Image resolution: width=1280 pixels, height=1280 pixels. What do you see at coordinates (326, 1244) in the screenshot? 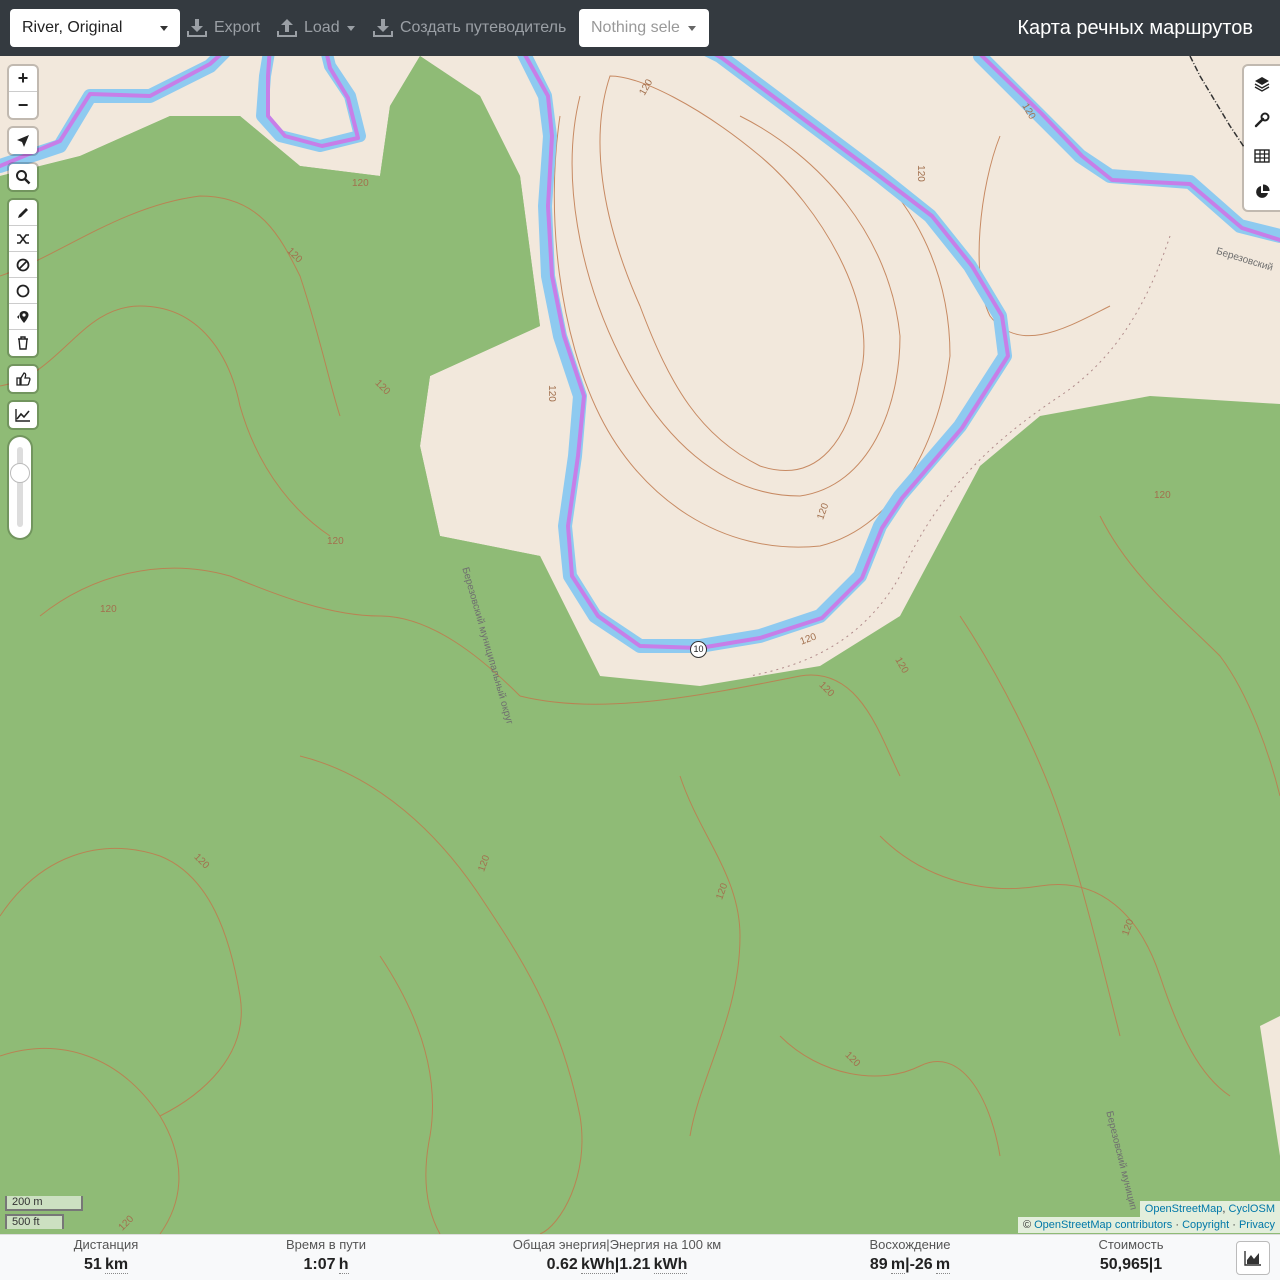
I see `stat-time-label: Время в пути` at bounding box center [326, 1244].